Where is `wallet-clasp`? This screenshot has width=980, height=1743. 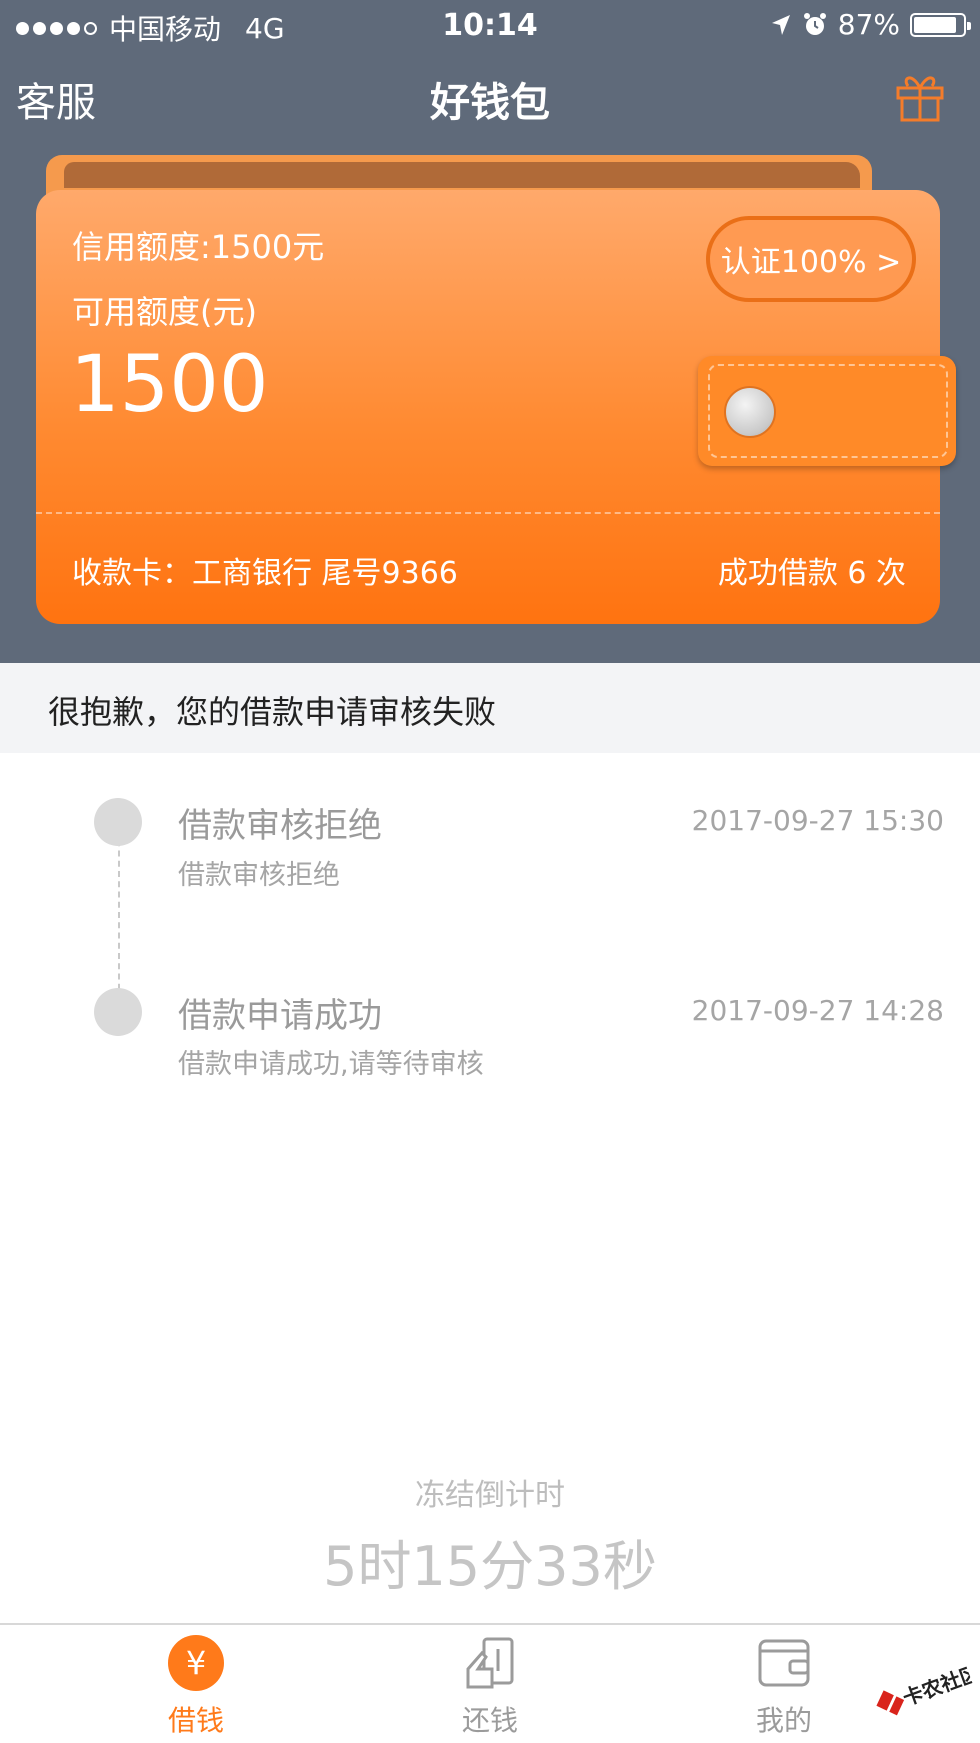
wallet-clasp is located at coordinates (827, 411).